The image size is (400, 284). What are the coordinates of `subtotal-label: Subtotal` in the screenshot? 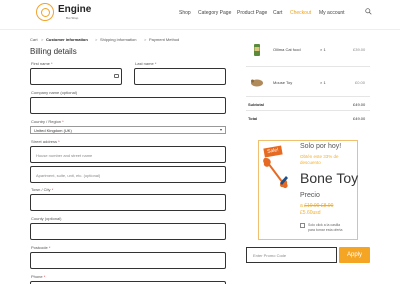 It's located at (256, 104).